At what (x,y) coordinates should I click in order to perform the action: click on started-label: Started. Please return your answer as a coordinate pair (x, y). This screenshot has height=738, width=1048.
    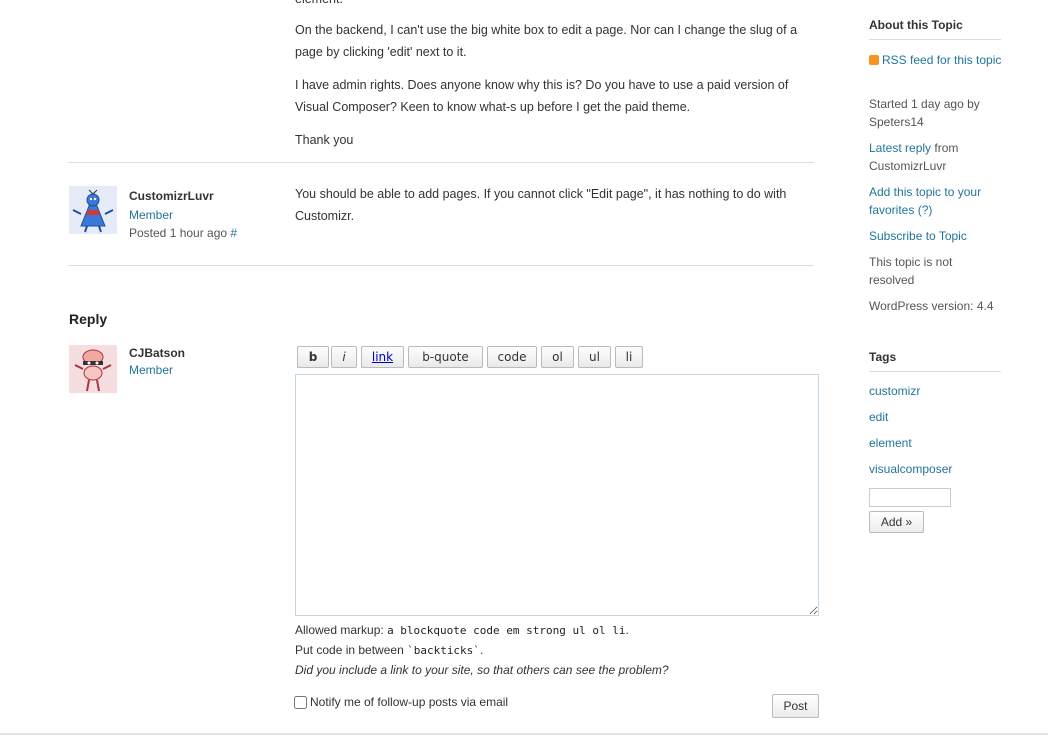
    Looking at the image, I should click on (890, 104).